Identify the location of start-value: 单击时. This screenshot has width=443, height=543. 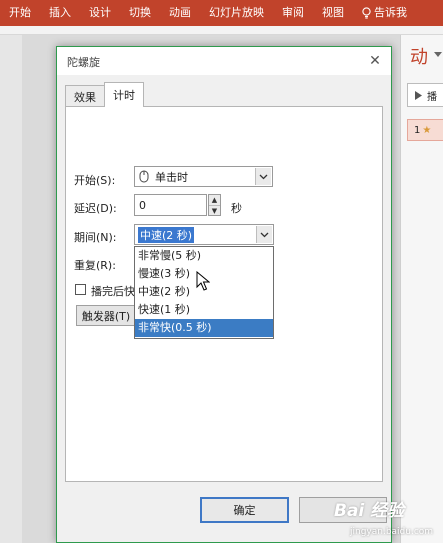
(171, 177).